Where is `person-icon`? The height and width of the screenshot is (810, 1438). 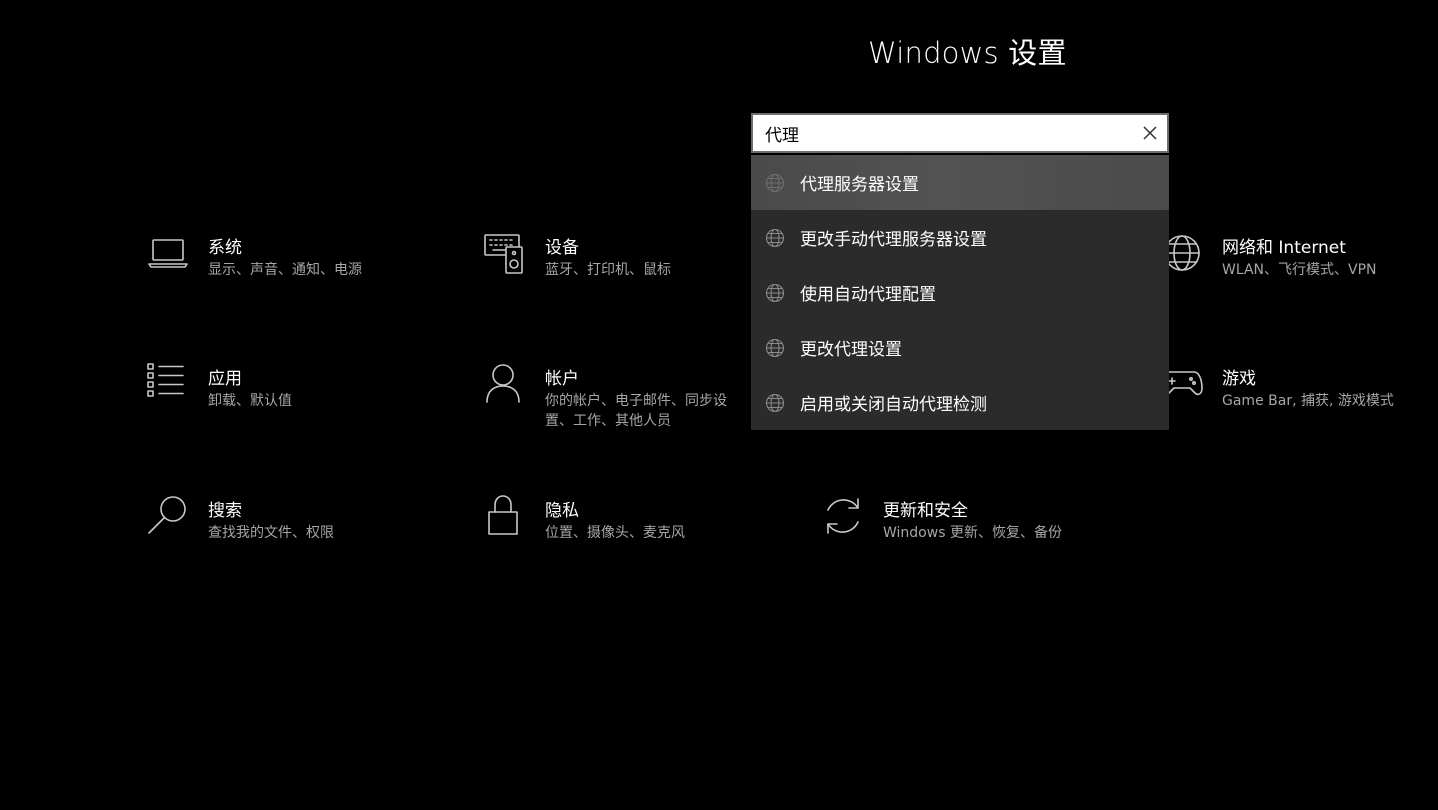 person-icon is located at coordinates (505, 384).